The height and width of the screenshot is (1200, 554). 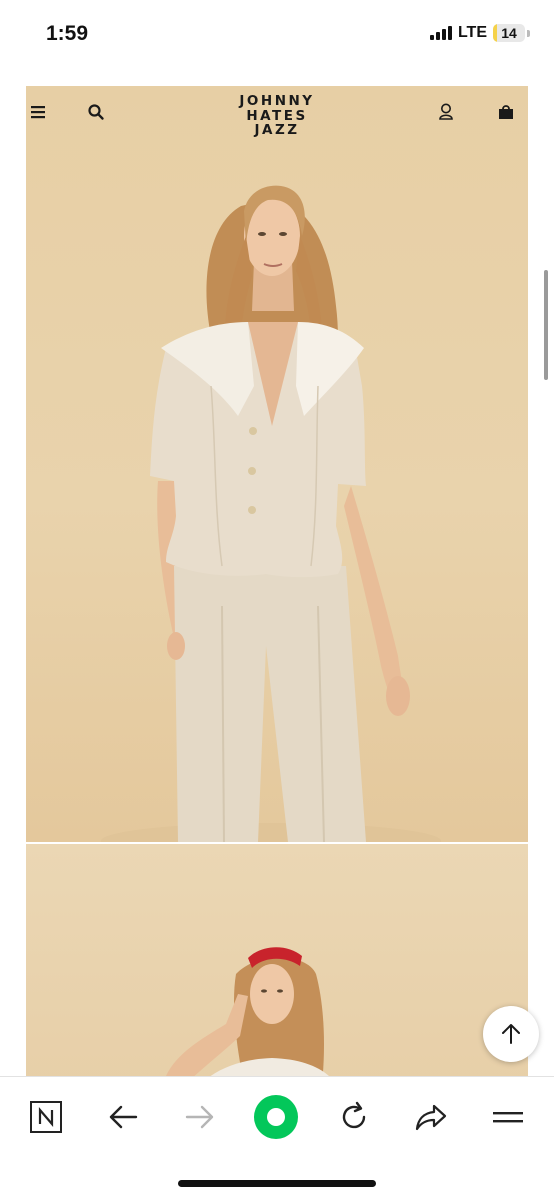 I want to click on refresh-button, so click(x=354, y=1117).